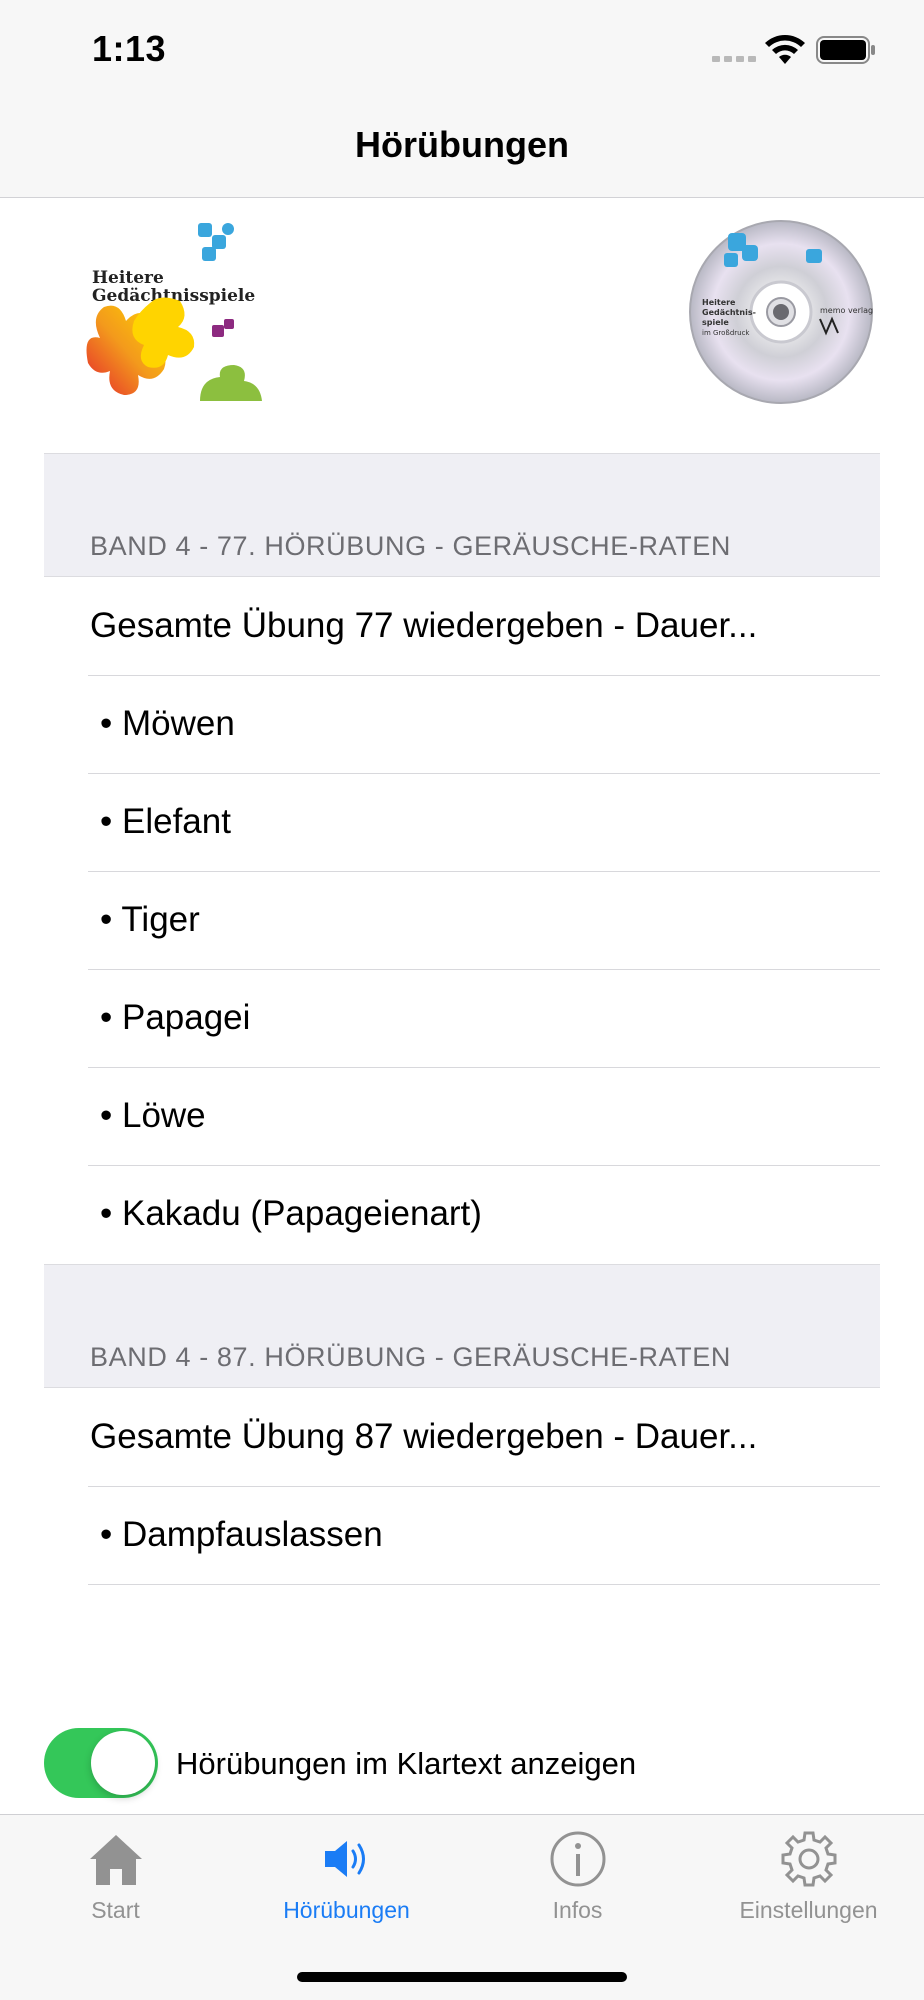 Image resolution: width=924 pixels, height=2000 pixels. I want to click on section-header-band4-77: BAND 4 - 77. HÖRÜBUNG - GERÄUSCHE-RATEN, so click(462, 515).